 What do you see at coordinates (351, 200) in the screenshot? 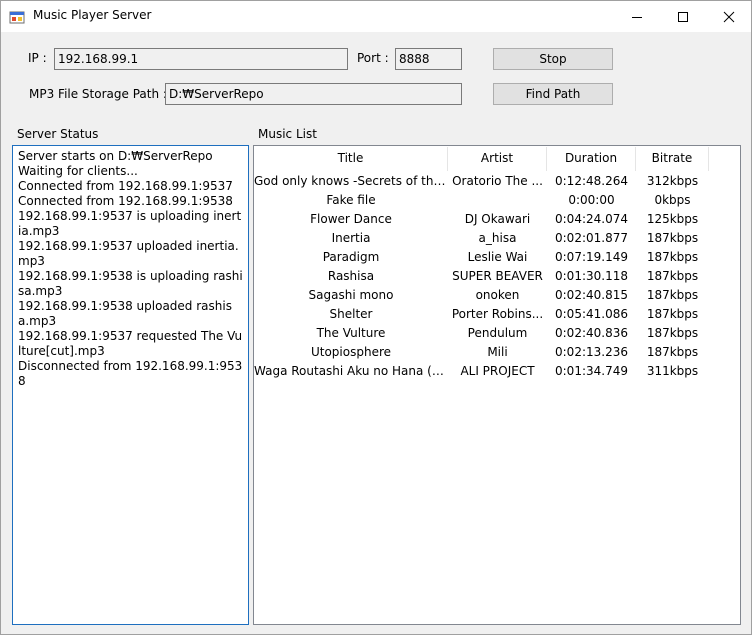
I see `track-title: Fake file` at bounding box center [351, 200].